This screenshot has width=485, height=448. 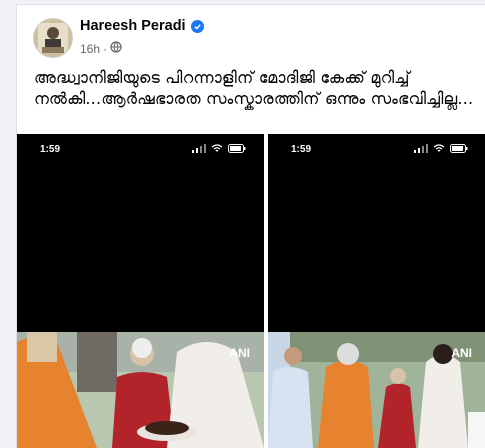 I want to click on author-name-row: Hareesh Peradi, so click(x=142, y=26).